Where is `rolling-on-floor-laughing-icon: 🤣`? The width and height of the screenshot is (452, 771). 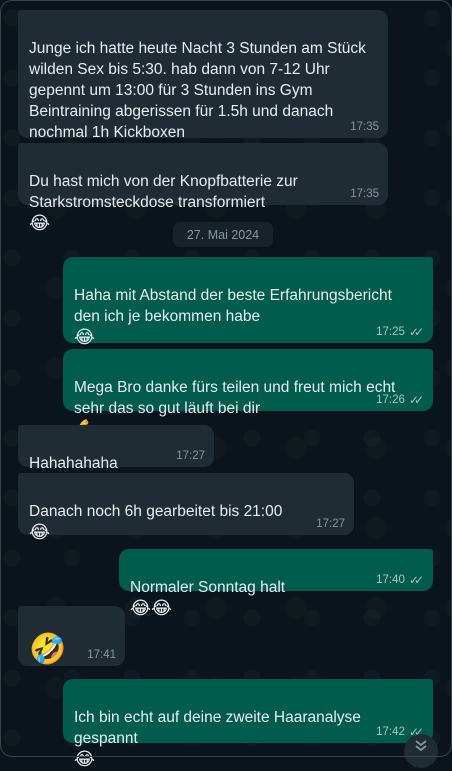 rolling-on-floor-laughing-icon: 🤣 is located at coordinates (48, 649).